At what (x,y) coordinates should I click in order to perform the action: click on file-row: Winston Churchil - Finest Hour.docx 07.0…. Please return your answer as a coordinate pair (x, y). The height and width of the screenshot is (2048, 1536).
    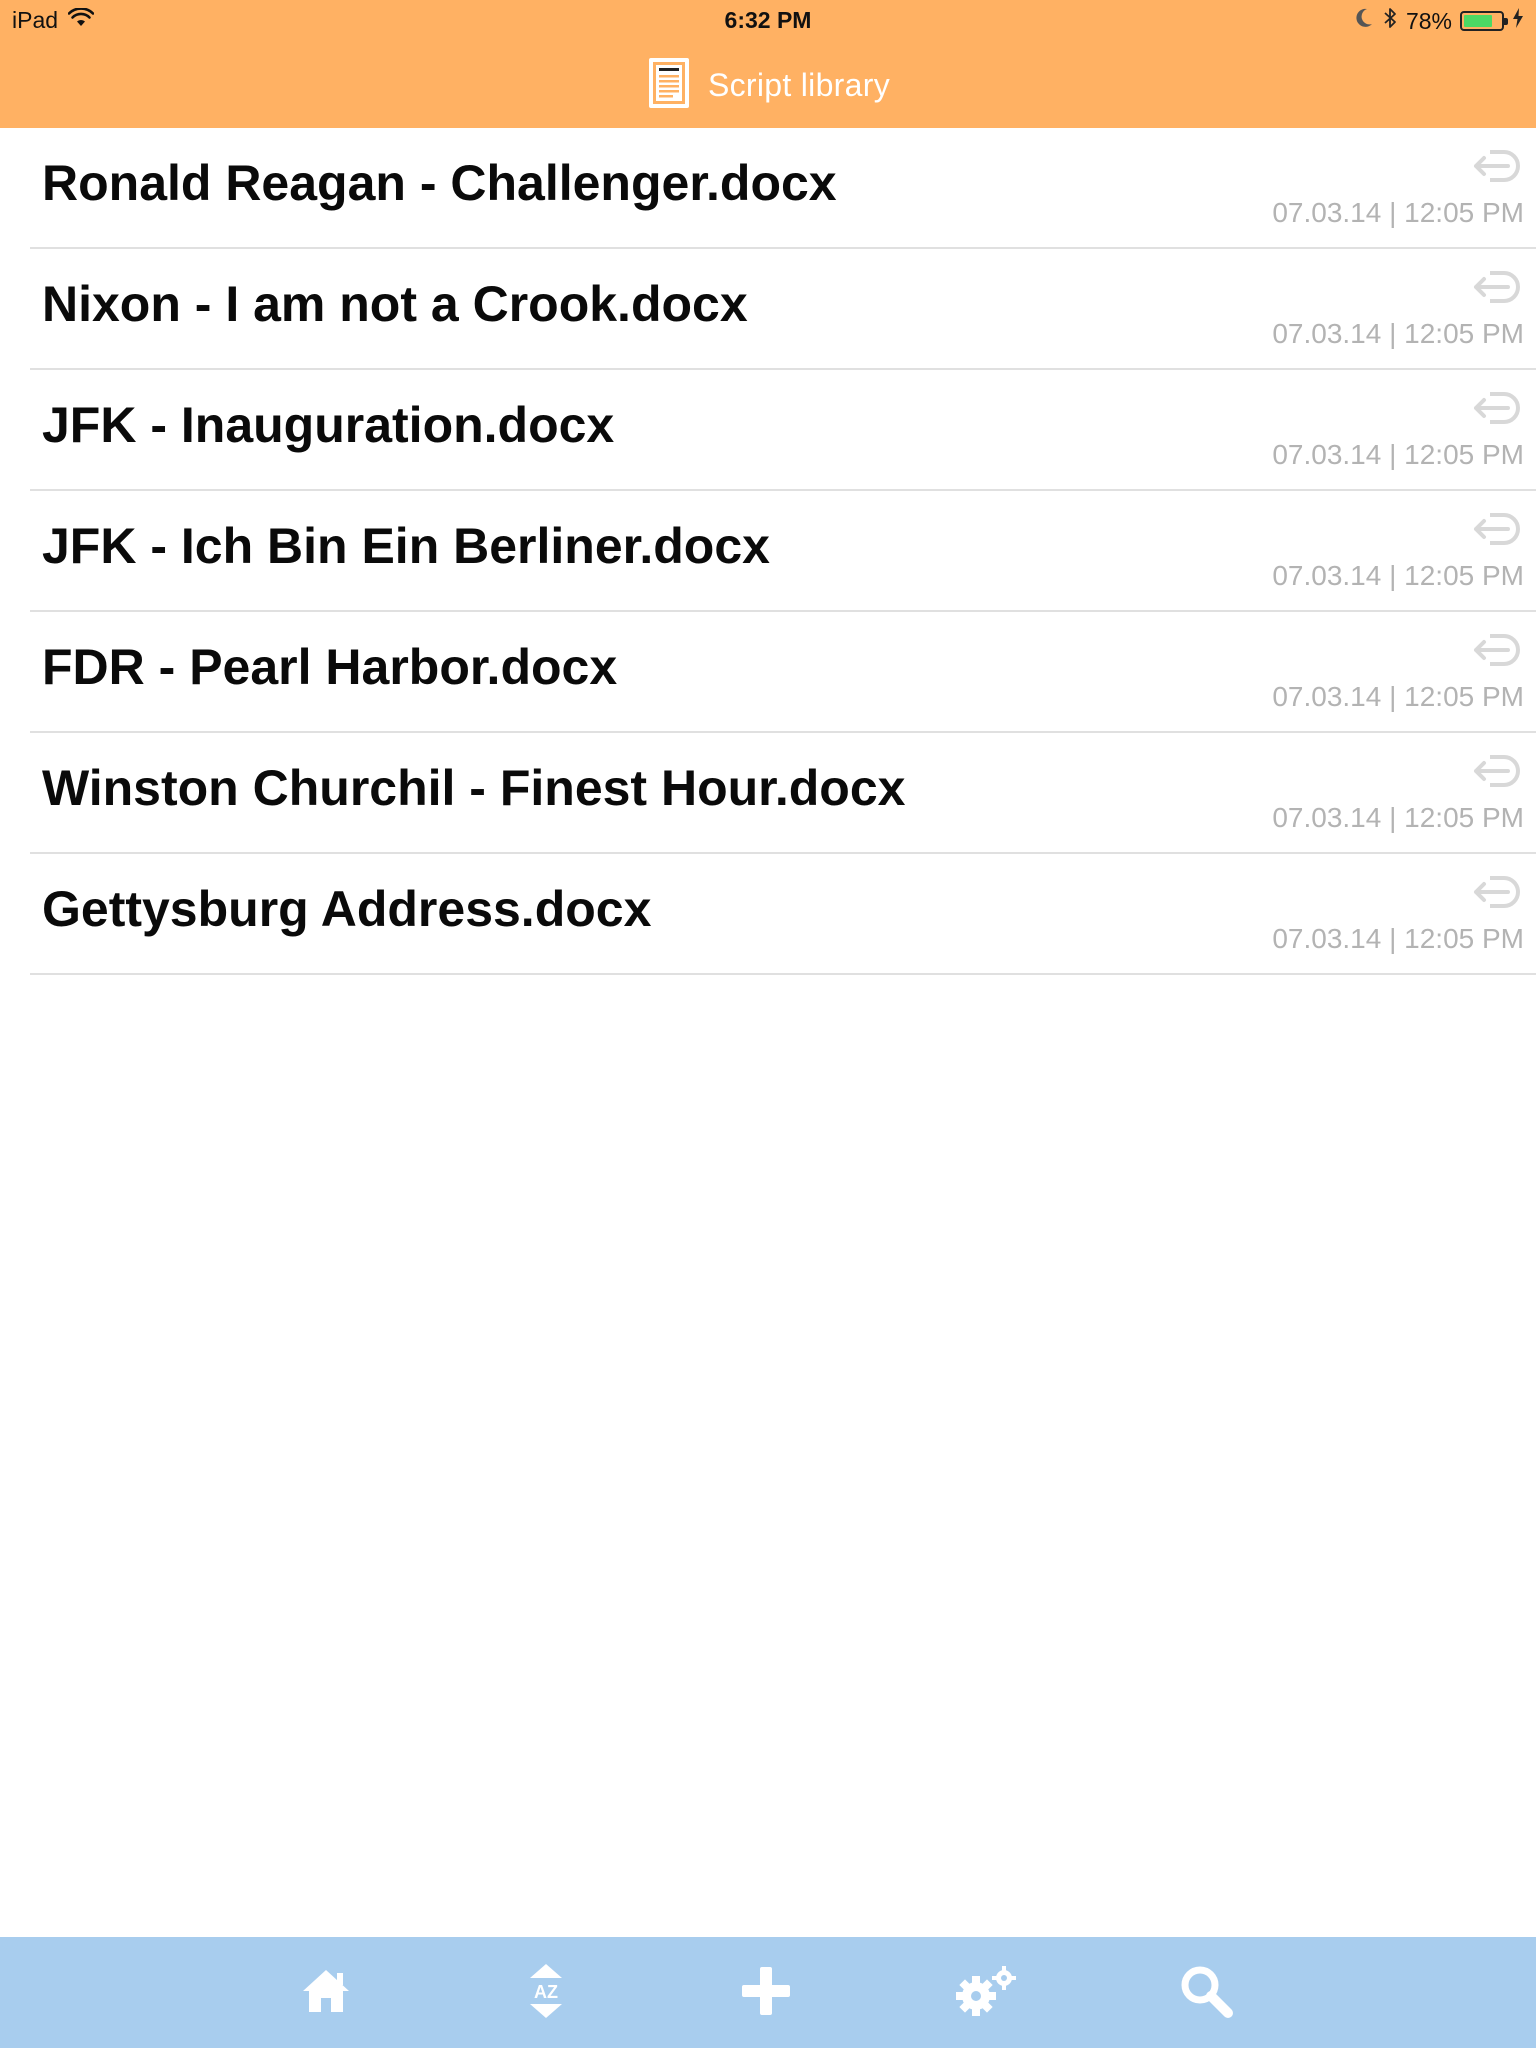
    Looking at the image, I should click on (783, 793).